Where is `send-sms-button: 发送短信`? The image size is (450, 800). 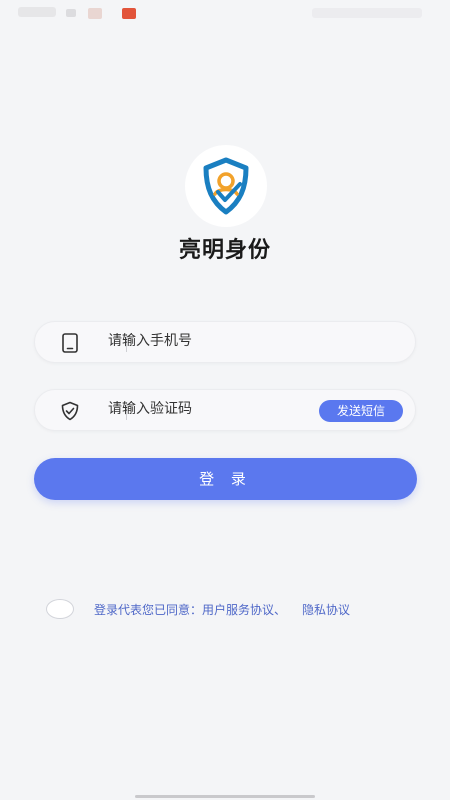 send-sms-button: 发送短信 is located at coordinates (361, 411).